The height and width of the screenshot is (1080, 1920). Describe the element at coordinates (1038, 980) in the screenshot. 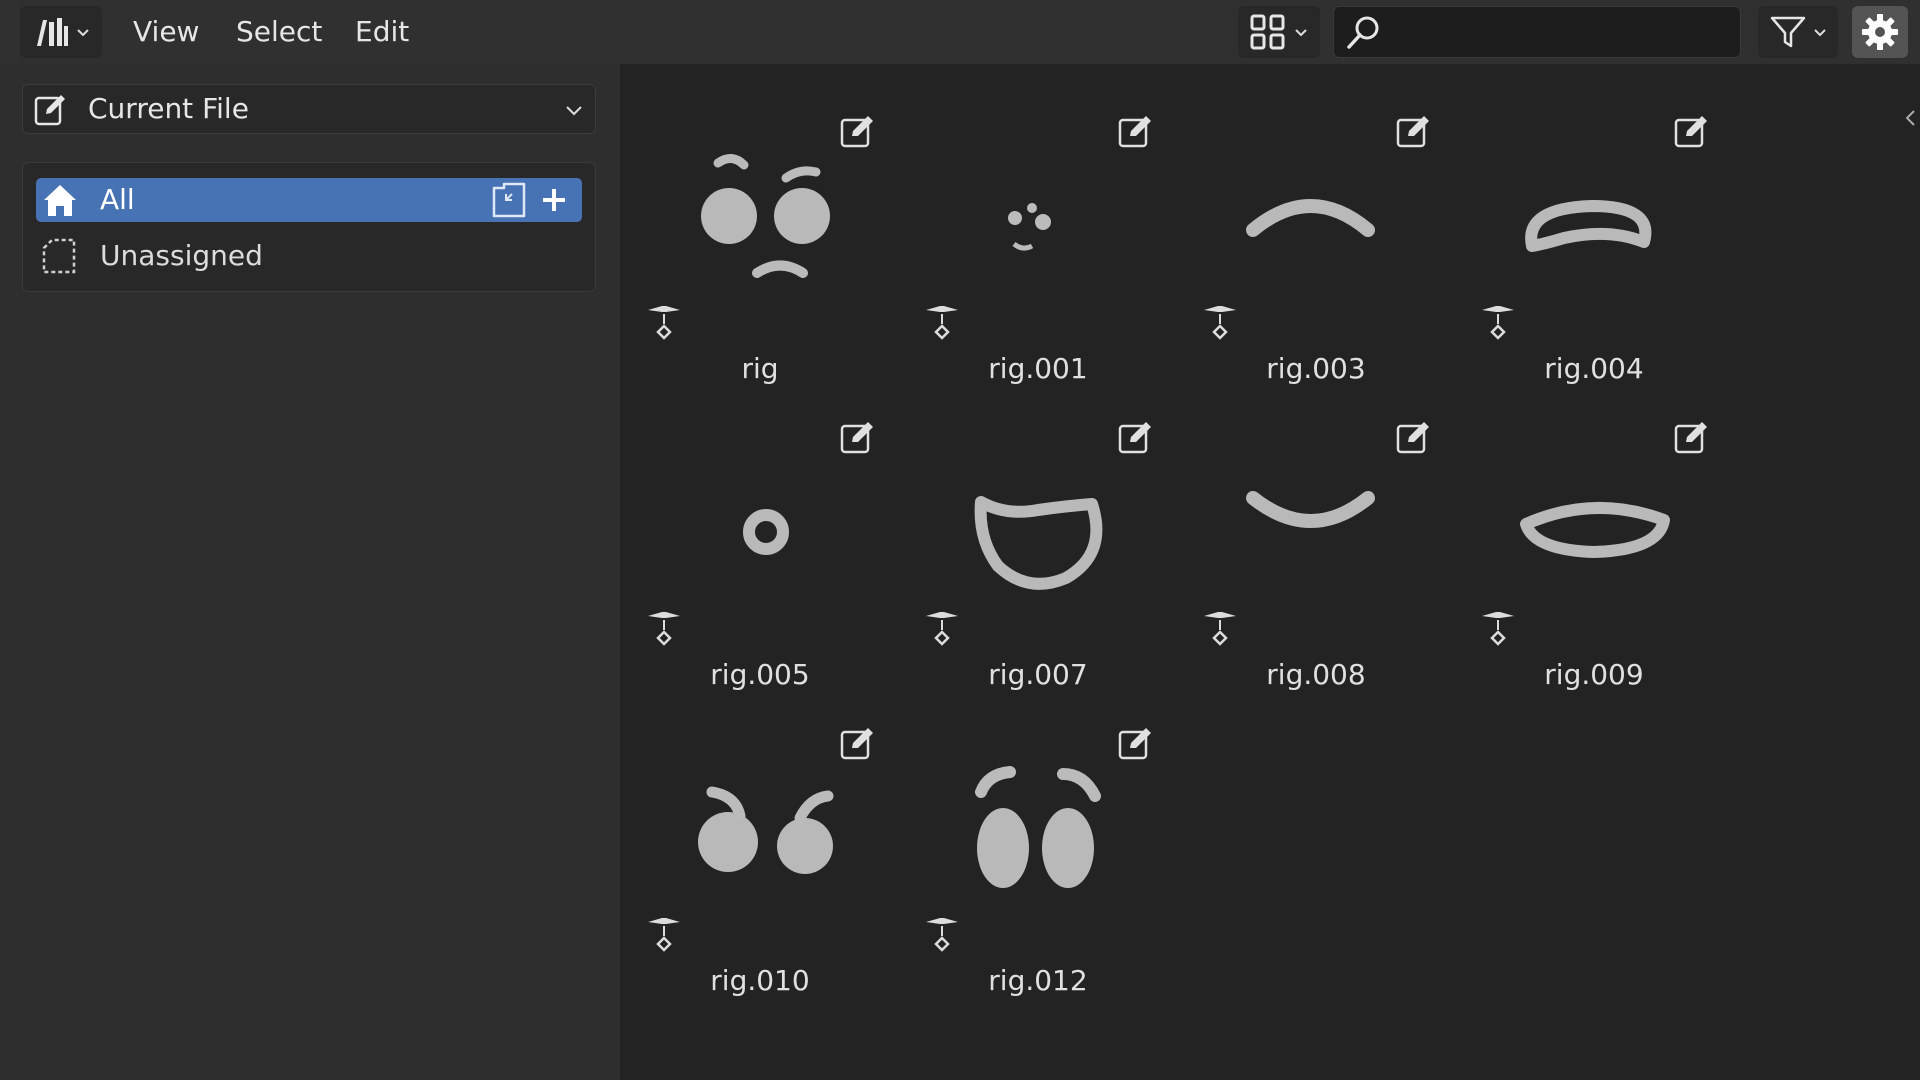

I see `asset-name: rig.012` at that location.